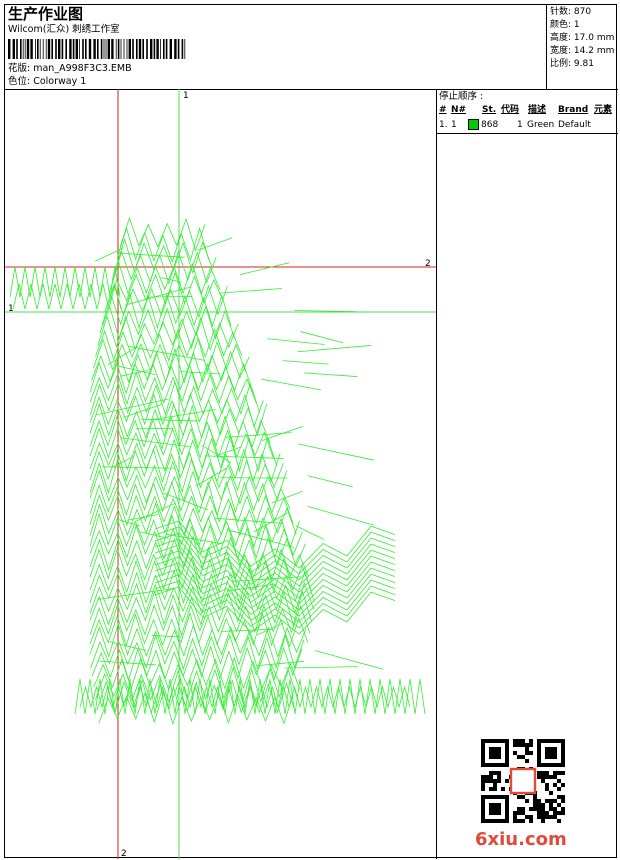  I want to click on stat-height: 高度: 17.0 mm, so click(582, 38).